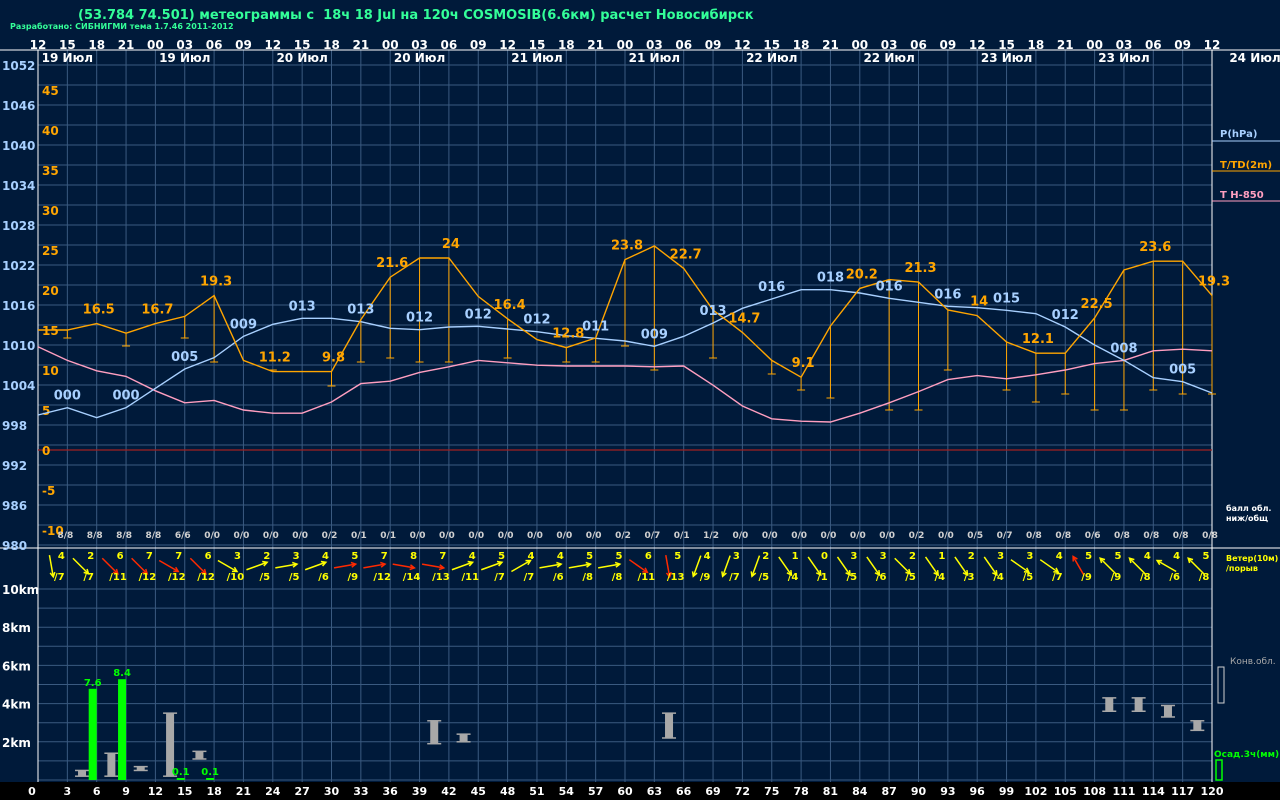  Describe the element at coordinates (243, 324) in the screenshot. I see `pressure-value-label: 009` at that location.